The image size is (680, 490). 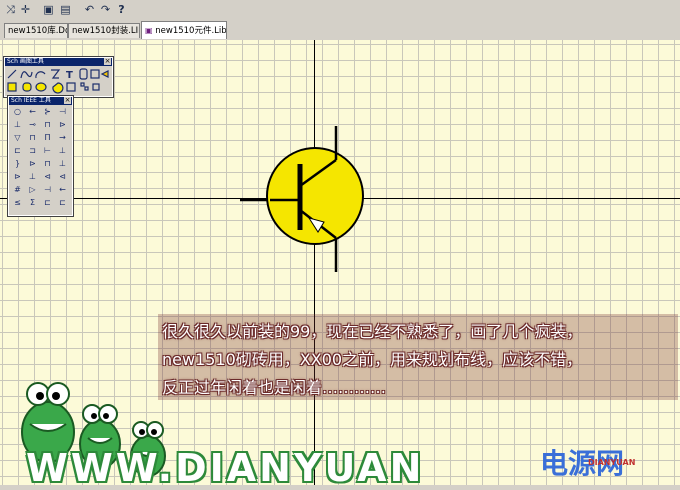 I want to click on ieee-symbol-icon: ▷, so click(x=32, y=191).